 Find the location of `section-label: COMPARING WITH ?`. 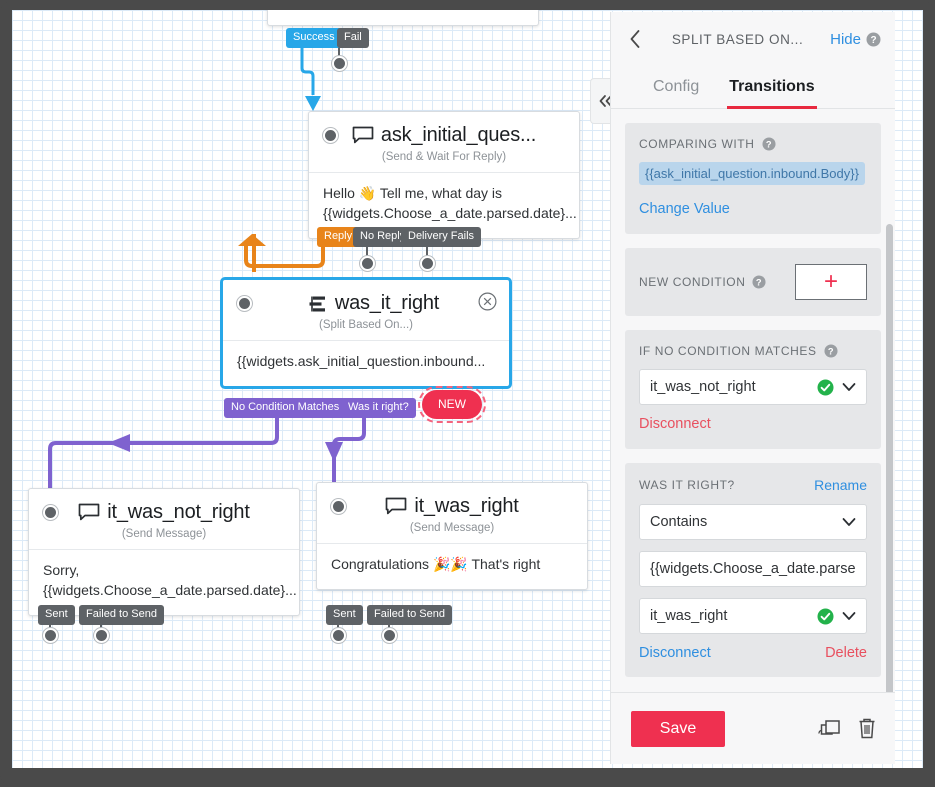

section-label: COMPARING WITH ? is located at coordinates (753, 144).